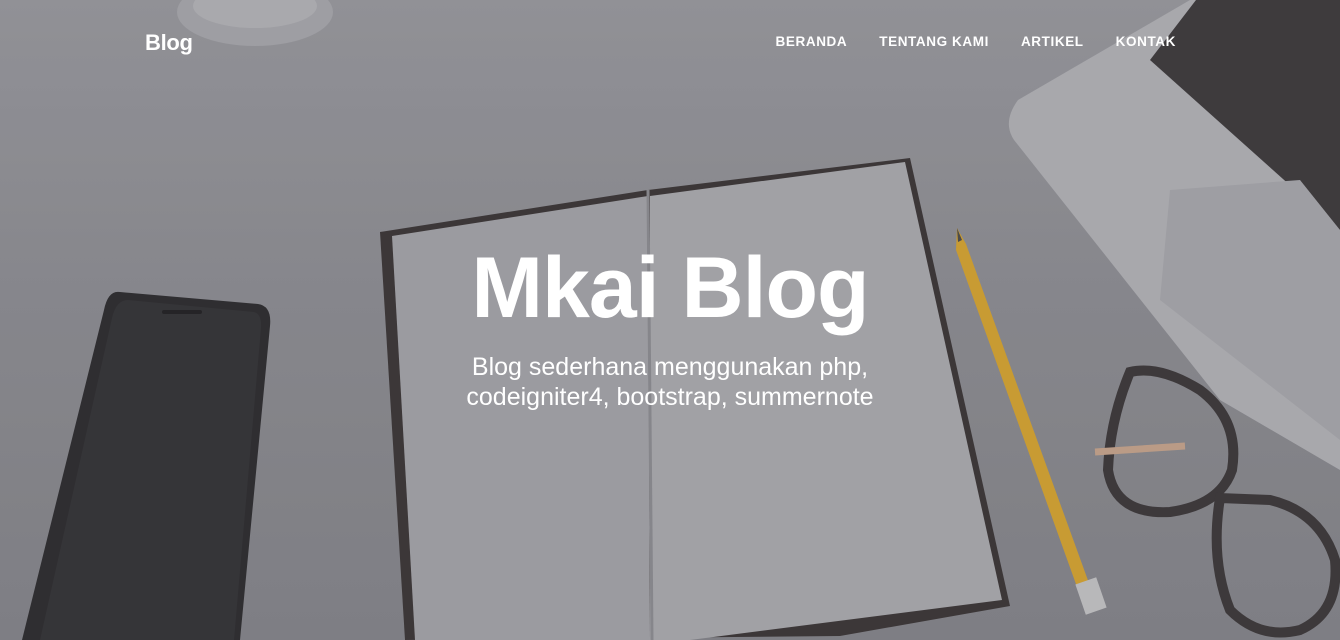 This screenshot has height=640, width=1340. Describe the element at coordinates (1146, 41) in the screenshot. I see `nav-link-kontak: KONTAK` at that location.